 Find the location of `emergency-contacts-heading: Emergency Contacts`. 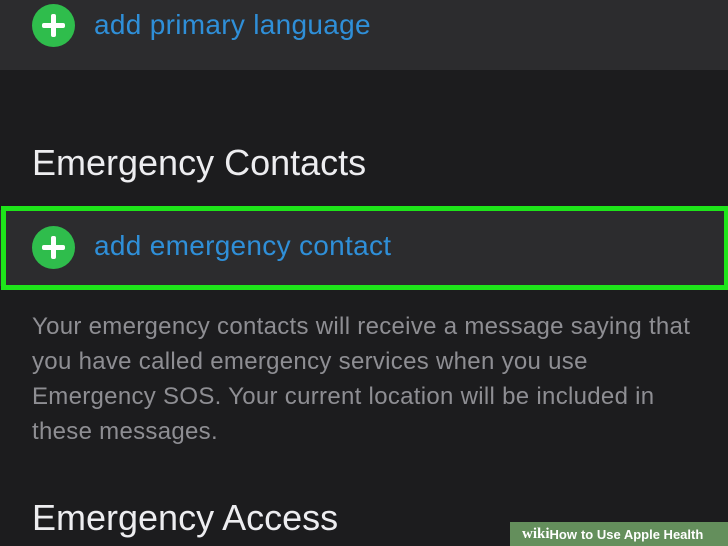

emergency-contacts-heading: Emergency Contacts is located at coordinates (199, 162).